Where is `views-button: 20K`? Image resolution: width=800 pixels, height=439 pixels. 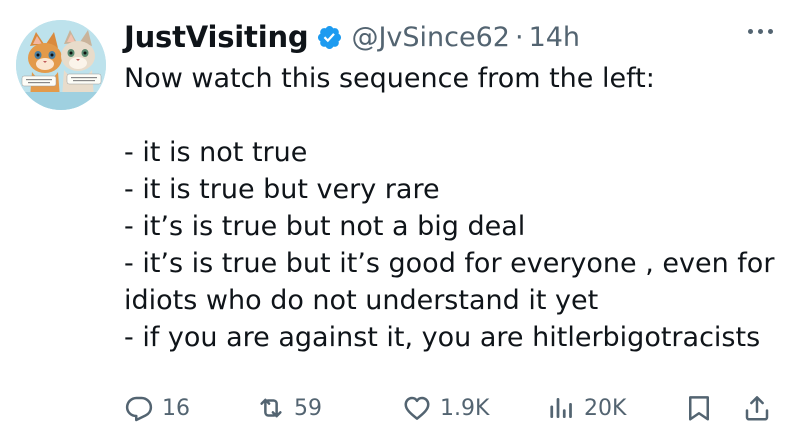 views-button: 20K is located at coordinates (586, 408).